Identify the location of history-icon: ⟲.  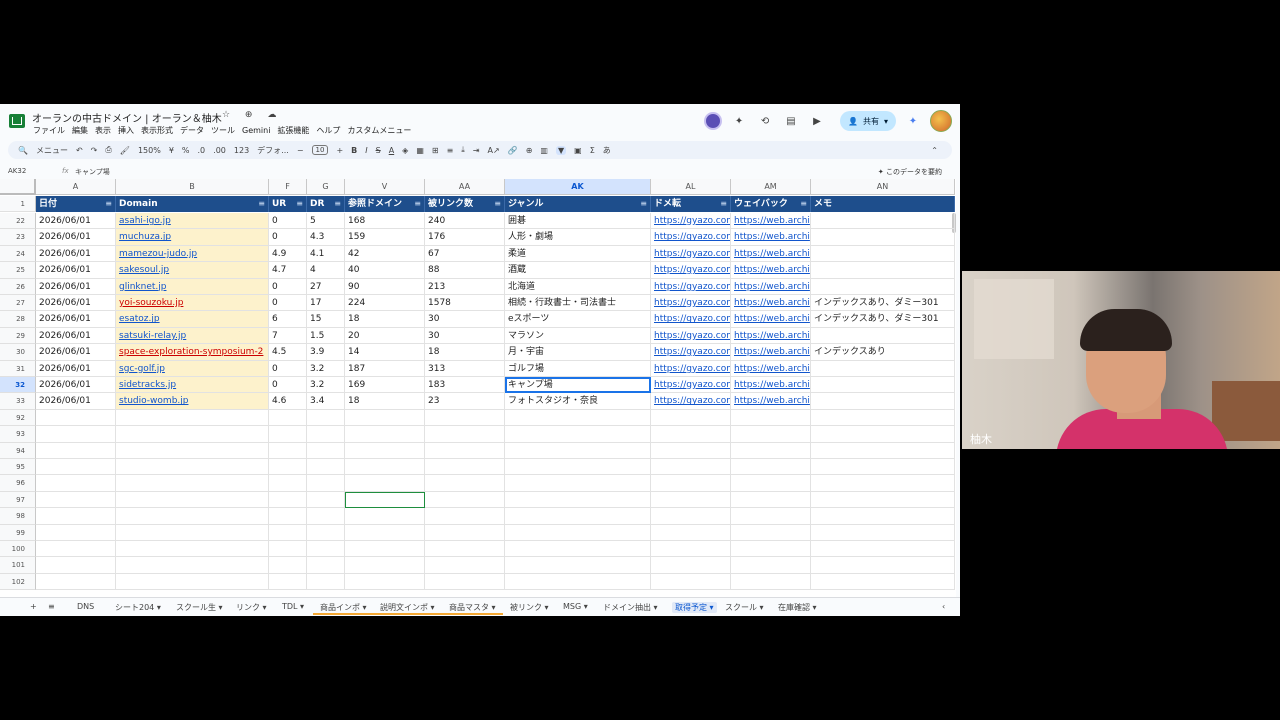
(765, 121).